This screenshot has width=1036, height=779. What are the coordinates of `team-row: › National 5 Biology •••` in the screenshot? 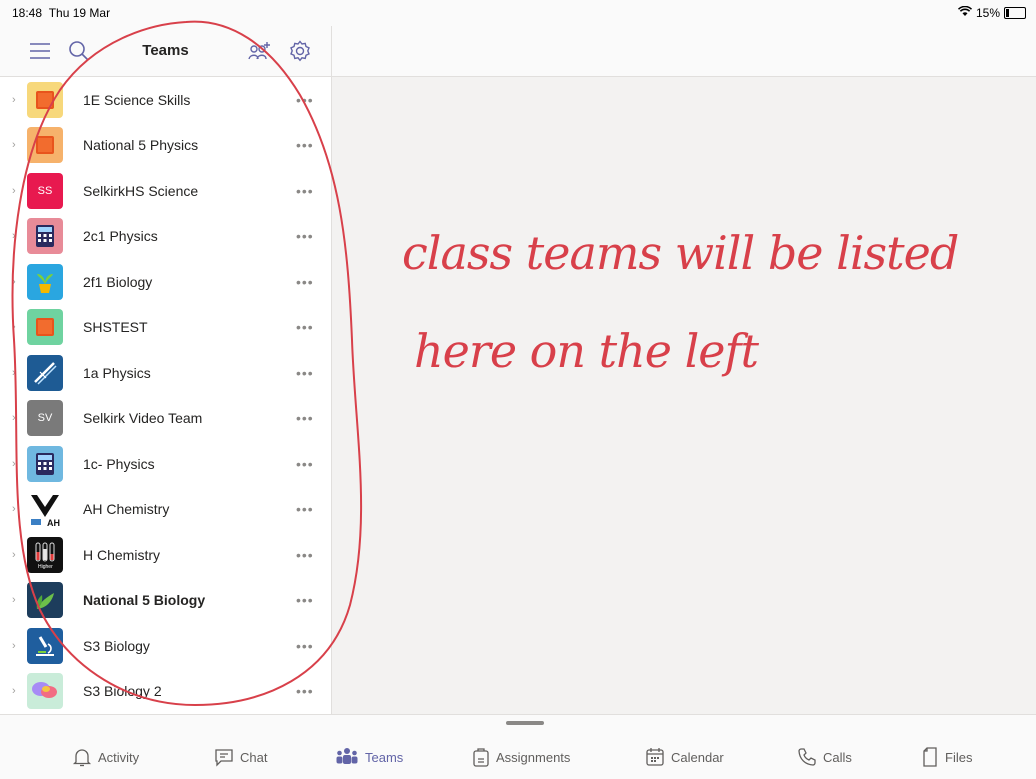 It's located at (165, 601).